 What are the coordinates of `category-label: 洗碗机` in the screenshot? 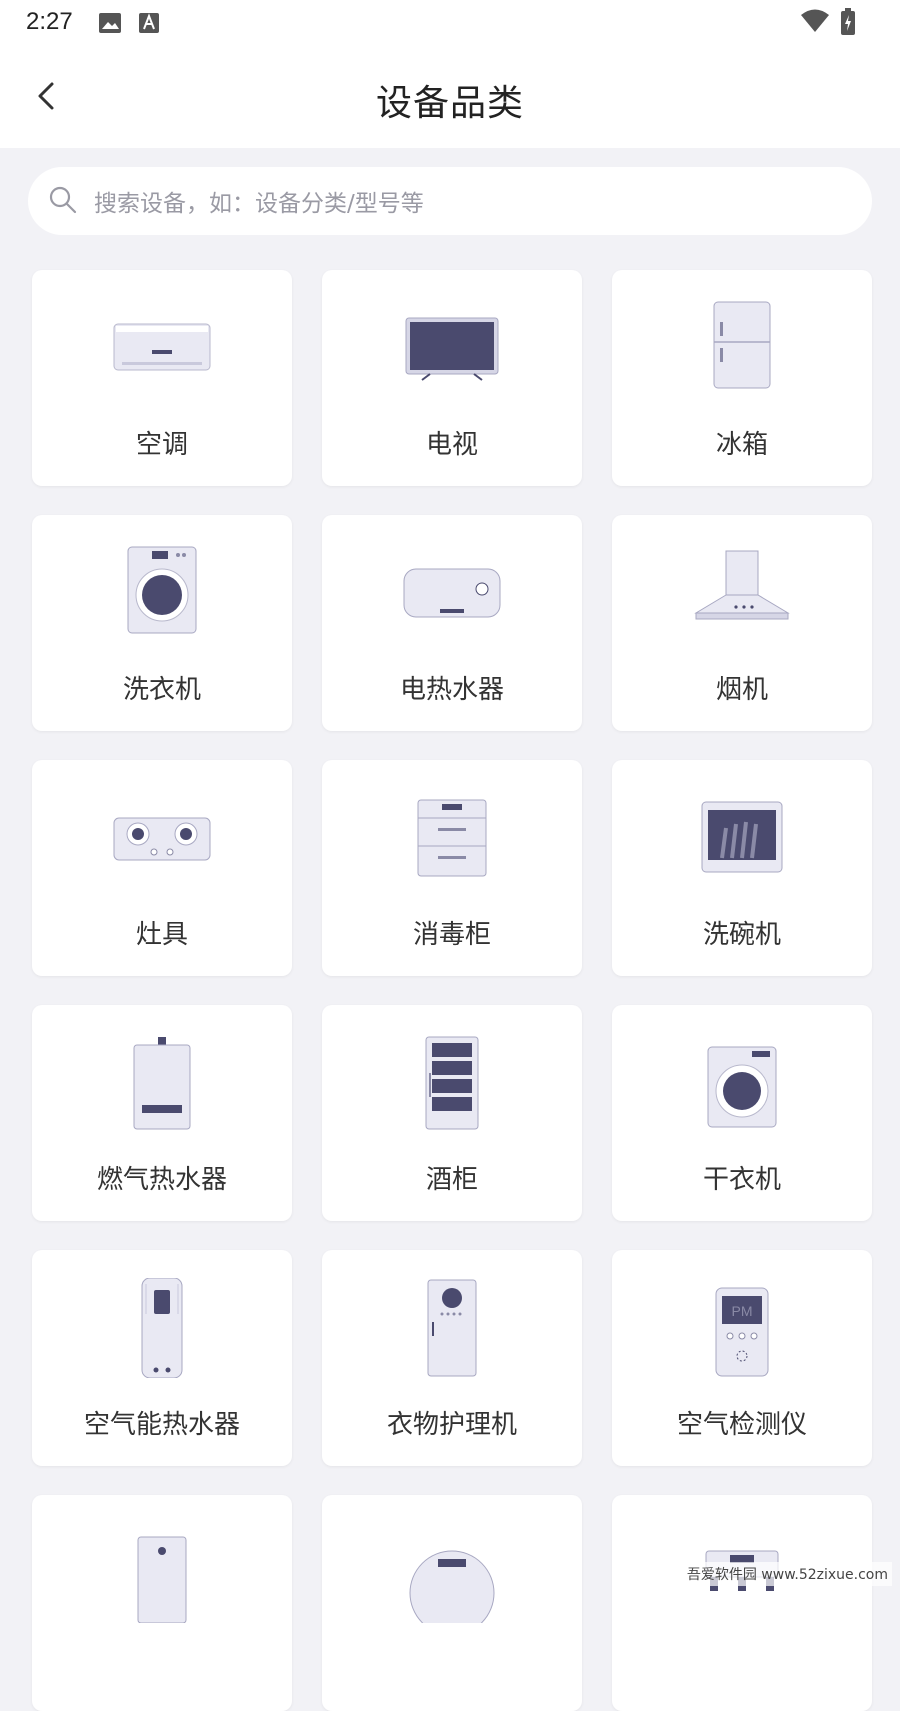 It's located at (741, 935).